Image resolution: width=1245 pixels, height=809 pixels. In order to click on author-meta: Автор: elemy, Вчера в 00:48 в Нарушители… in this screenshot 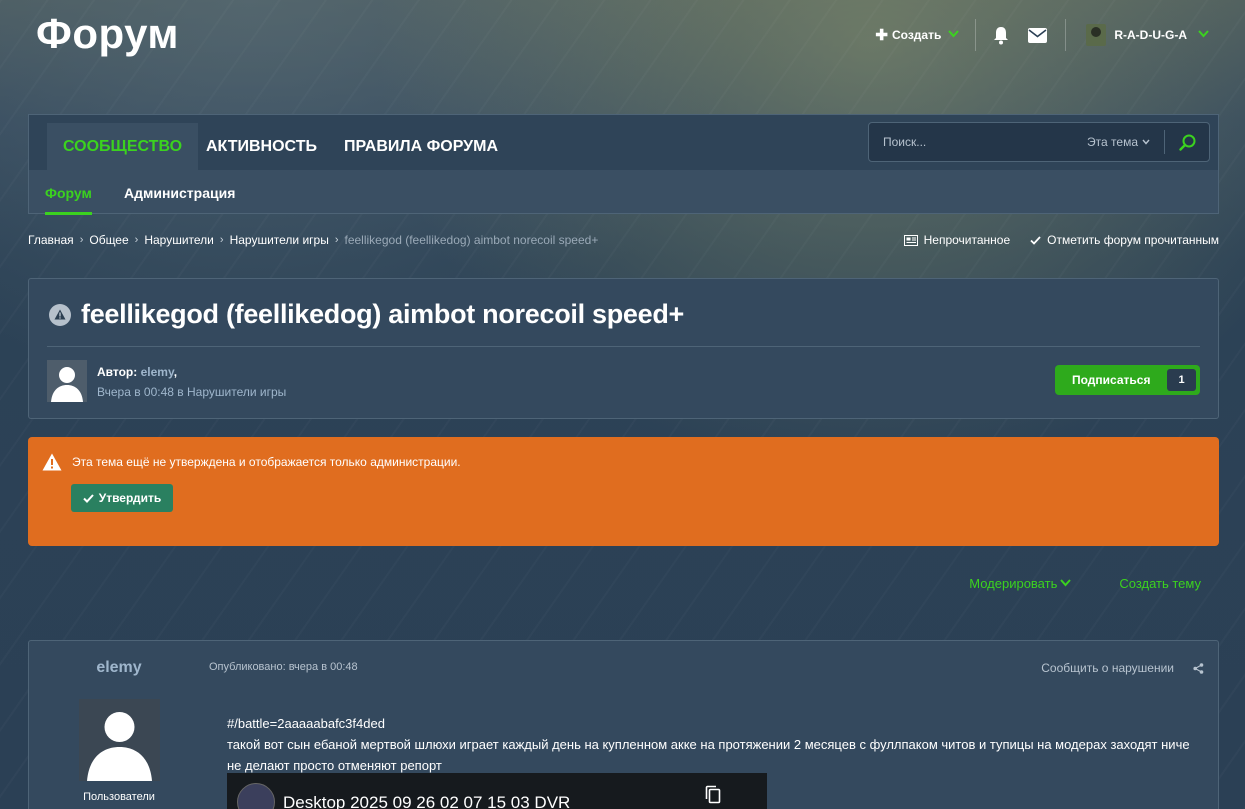, I will do `click(191, 382)`.